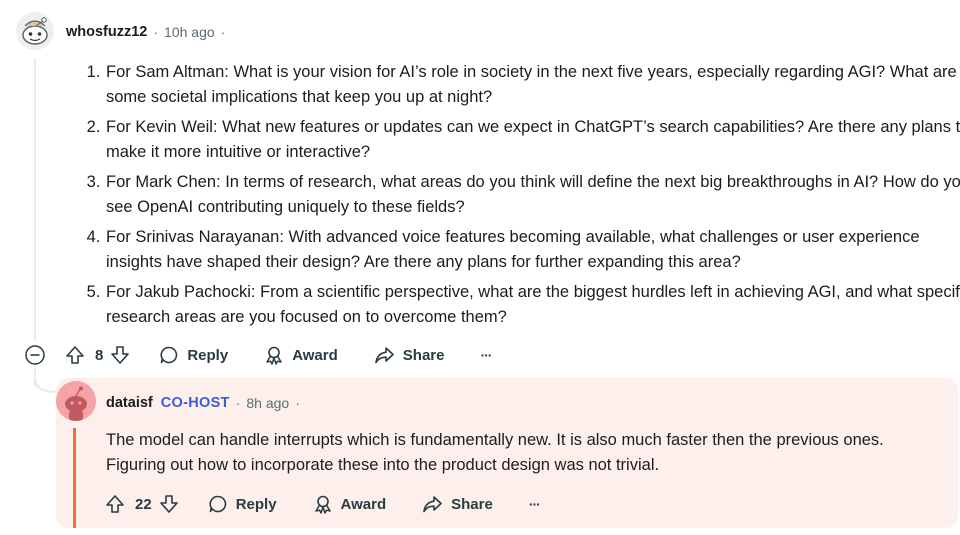  What do you see at coordinates (195, 403) in the screenshot?
I see `cohost-badge: CO-HOST` at bounding box center [195, 403].